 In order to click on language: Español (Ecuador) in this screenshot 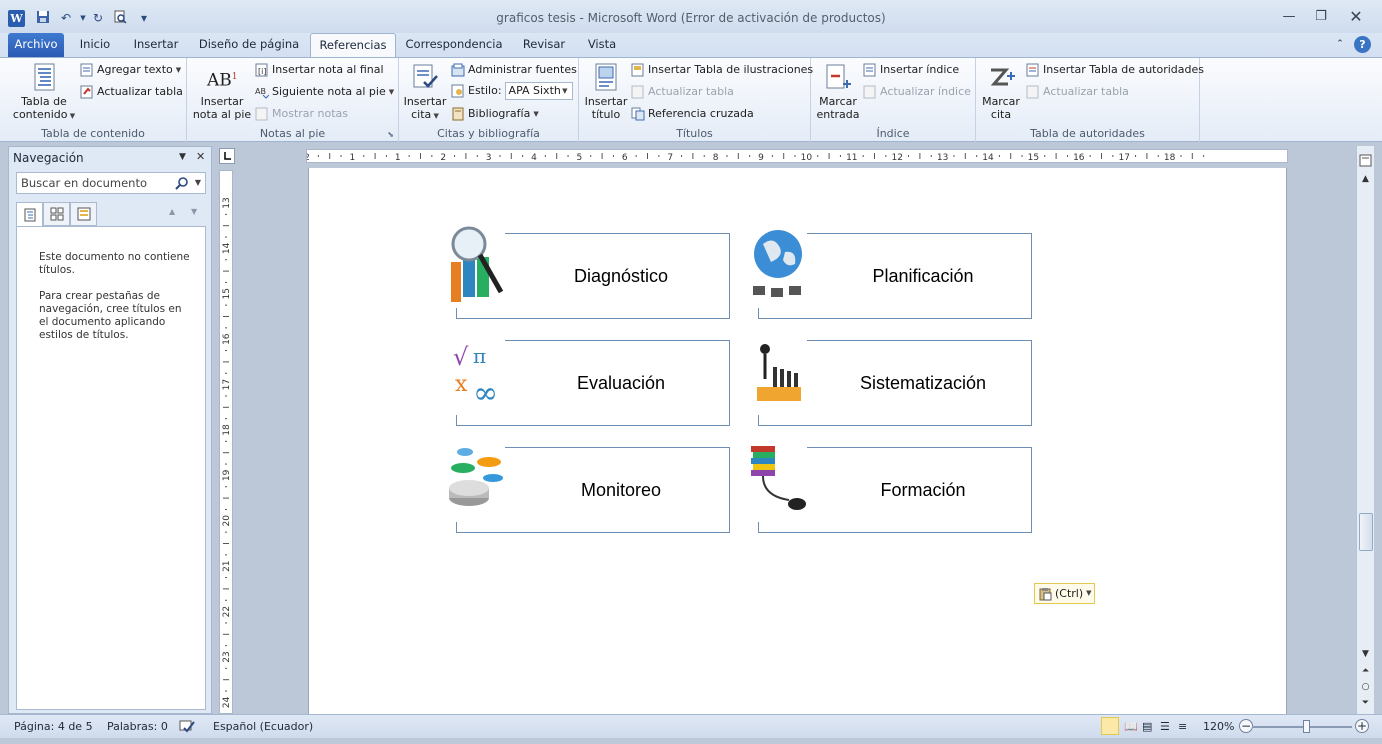, I will do `click(263, 726)`.